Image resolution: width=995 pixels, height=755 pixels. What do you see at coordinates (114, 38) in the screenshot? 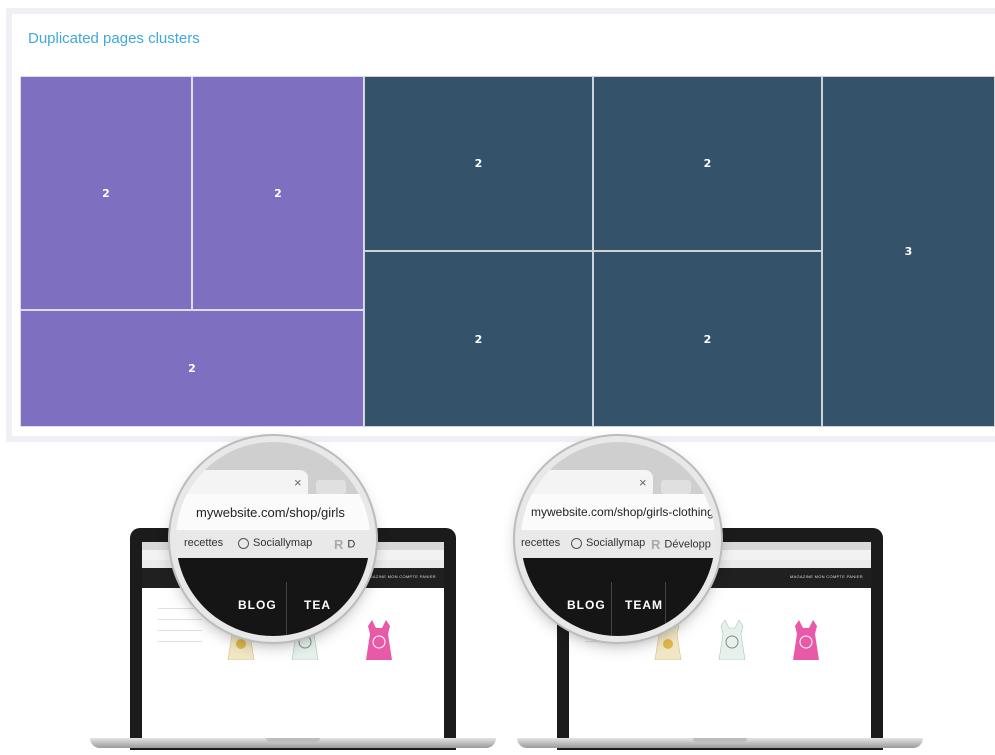
I see `panel-title: Duplicated pages clusters` at bounding box center [114, 38].